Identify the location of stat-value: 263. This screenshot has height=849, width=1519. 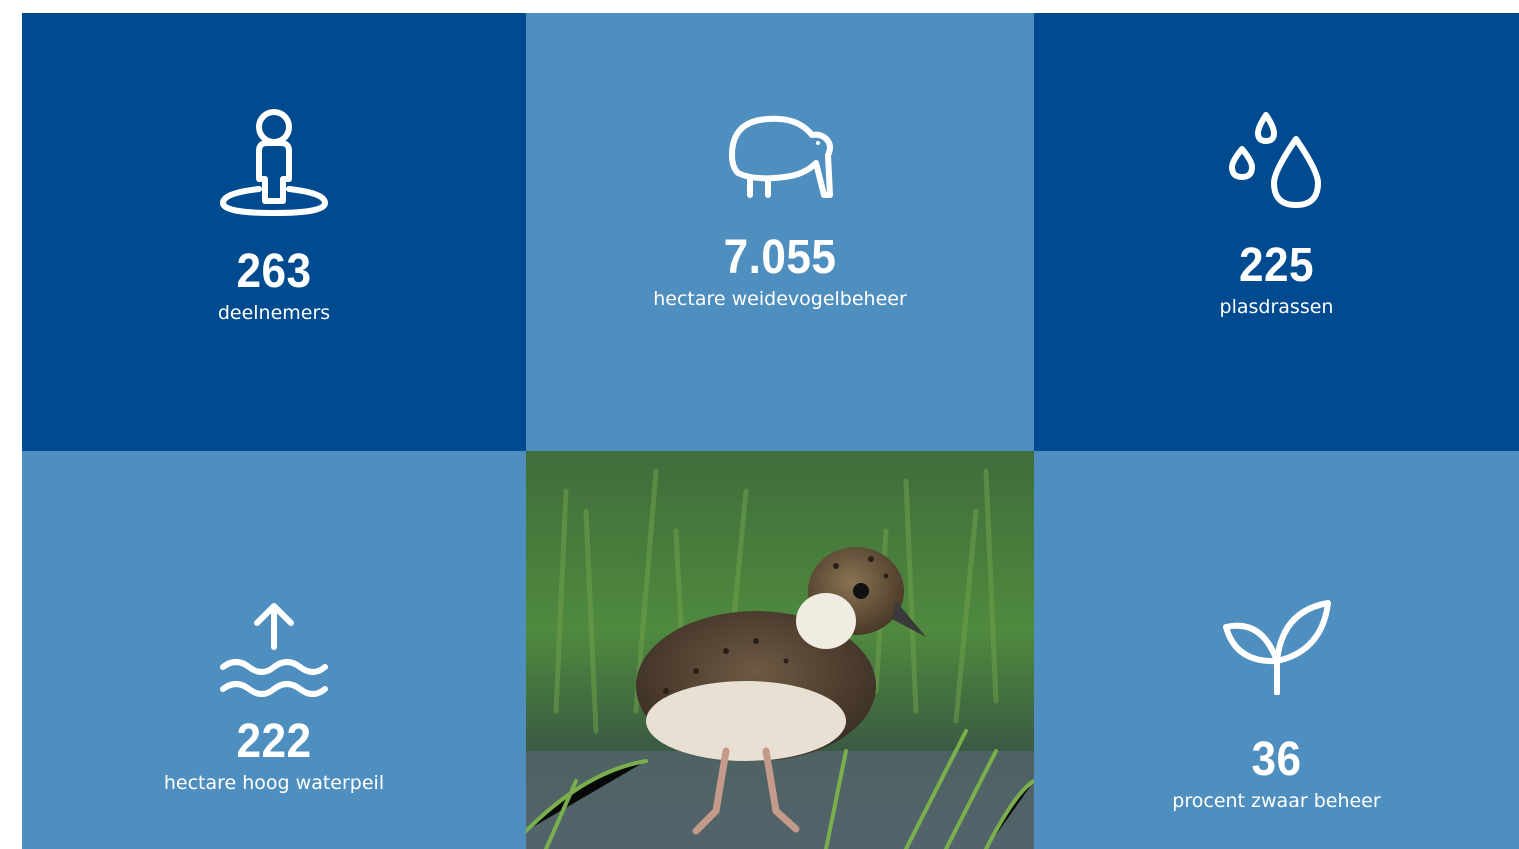
(274, 271).